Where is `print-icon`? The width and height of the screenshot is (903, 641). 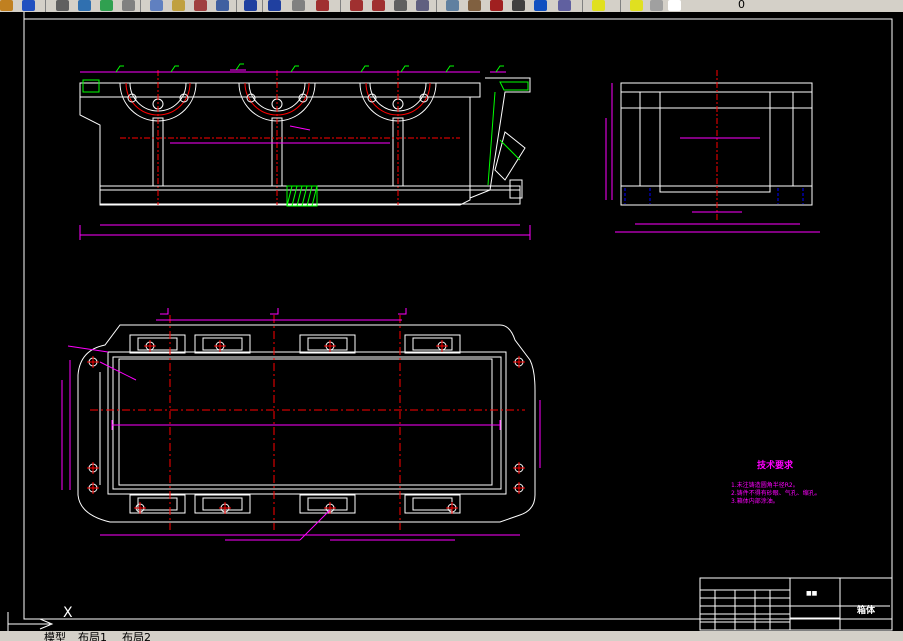 print-icon is located at coordinates (62, 5).